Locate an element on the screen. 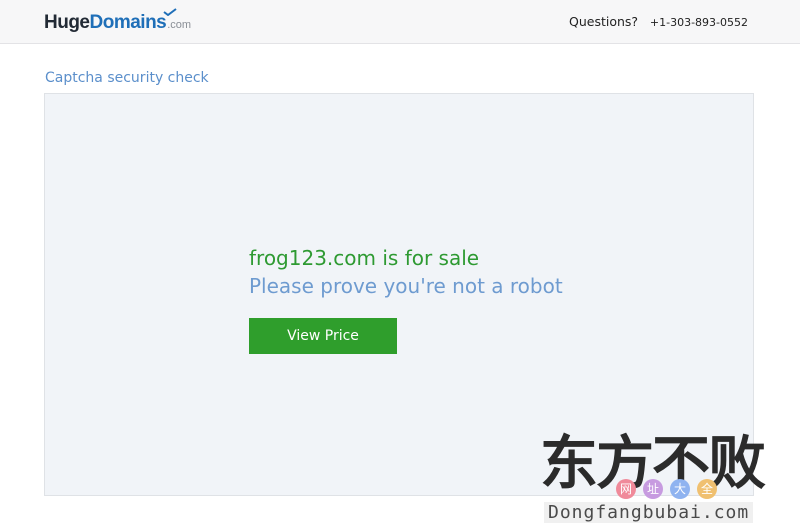 The image size is (800, 528). watermark-badge: 址 is located at coordinates (653, 489).